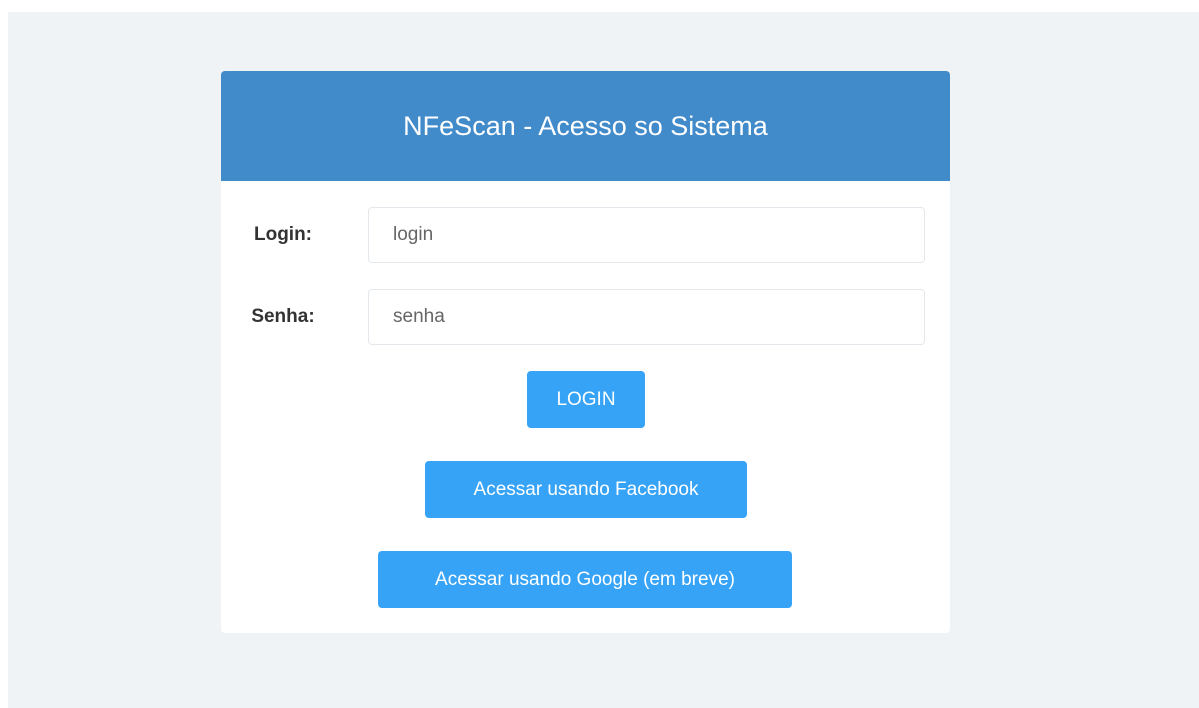  Describe the element at coordinates (646, 317) in the screenshot. I see `senha-input` at that location.